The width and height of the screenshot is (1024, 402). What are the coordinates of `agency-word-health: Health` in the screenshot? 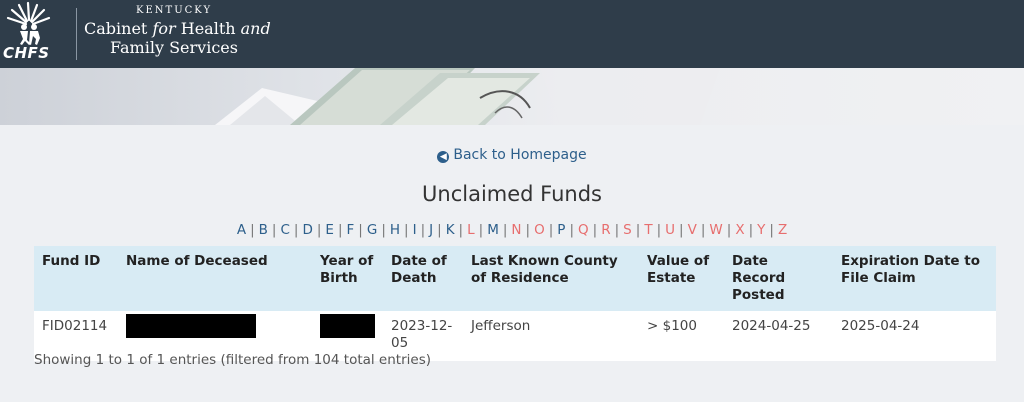 It's located at (208, 28).